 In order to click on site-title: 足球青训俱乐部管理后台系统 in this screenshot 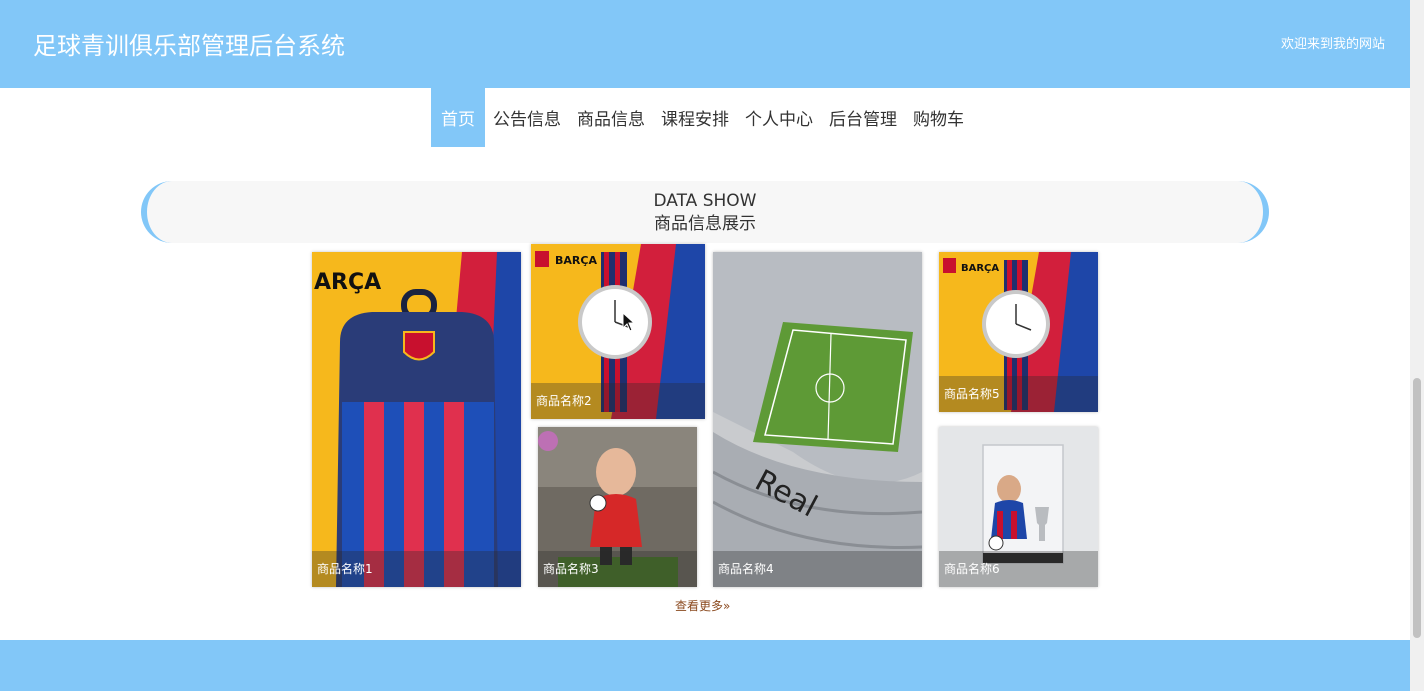, I will do `click(189, 46)`.